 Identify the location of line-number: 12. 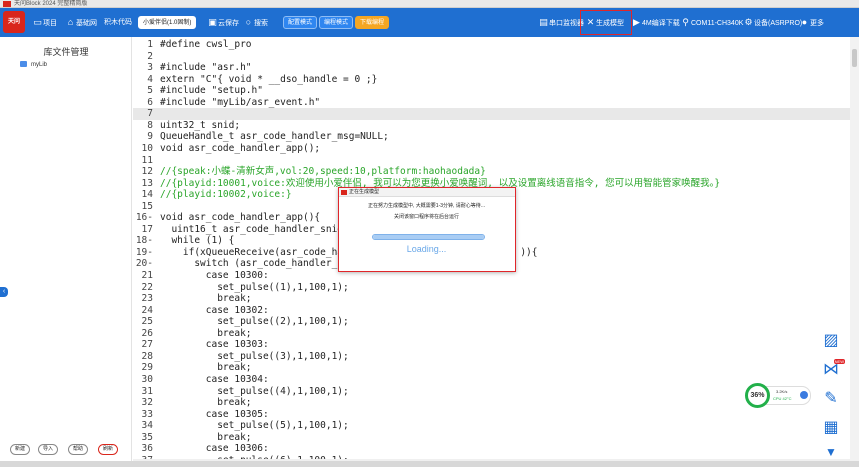
(147, 172).